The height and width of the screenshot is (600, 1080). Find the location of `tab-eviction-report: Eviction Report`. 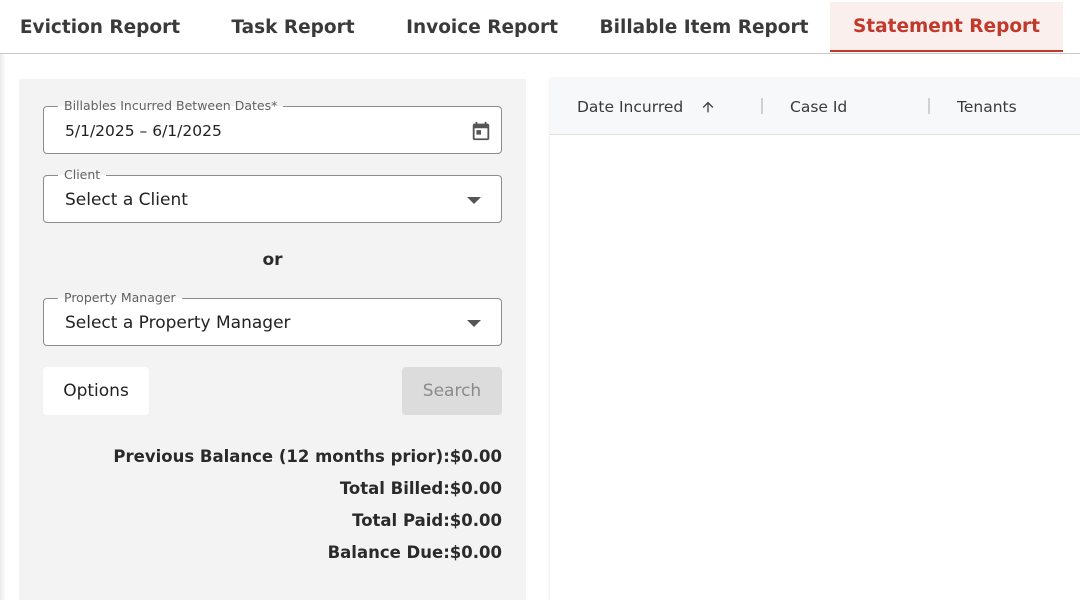

tab-eviction-report: Eviction Report is located at coordinates (100, 27).